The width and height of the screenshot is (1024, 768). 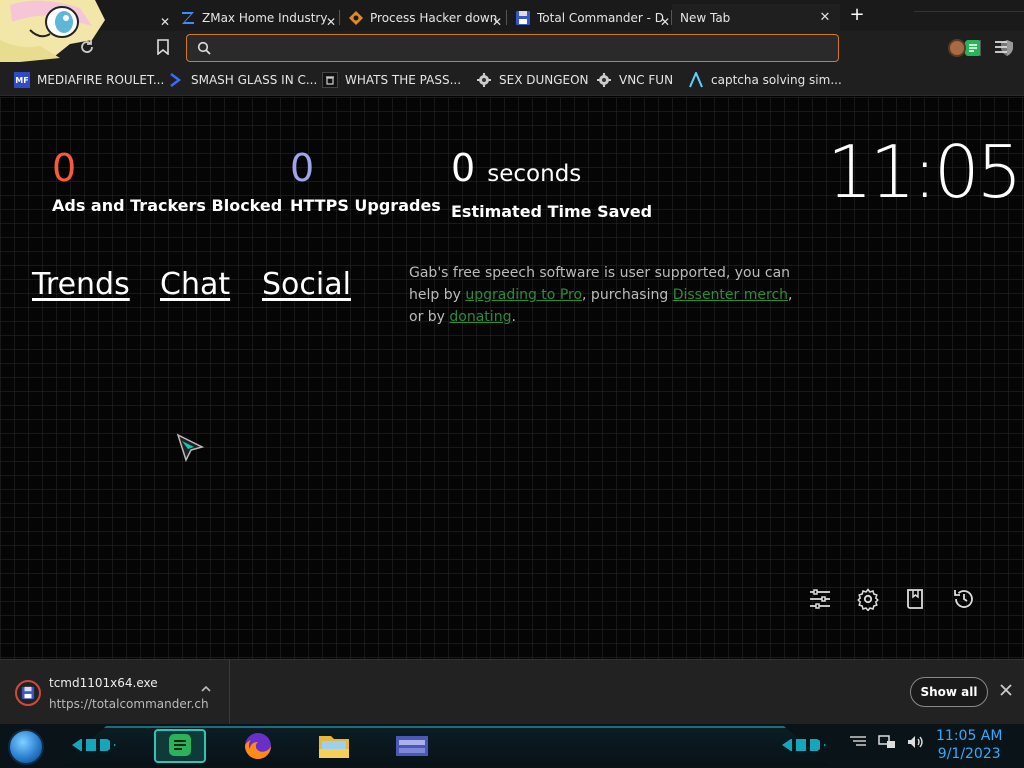 I want to click on stat-time-saved: 0 seconds Estimated Time Saved, so click(x=551, y=184).